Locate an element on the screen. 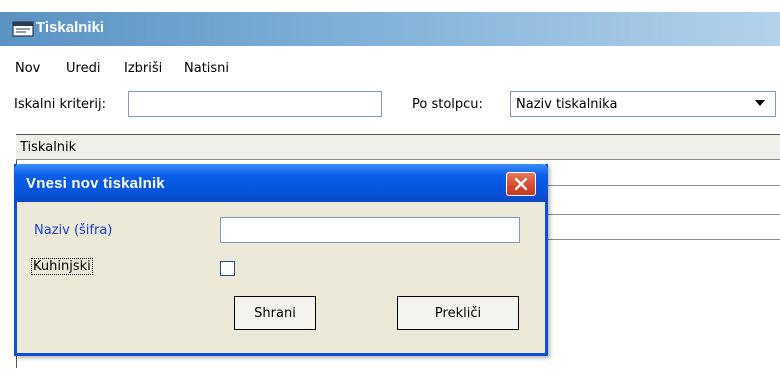 The image size is (780, 372). kitchen-label: Kuhinjski is located at coordinates (62, 266).